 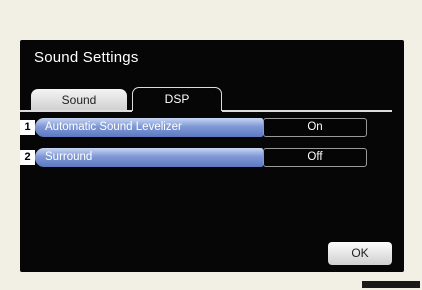 What do you see at coordinates (315, 127) in the screenshot?
I see `automatic-sound-levelizer-value: On` at bounding box center [315, 127].